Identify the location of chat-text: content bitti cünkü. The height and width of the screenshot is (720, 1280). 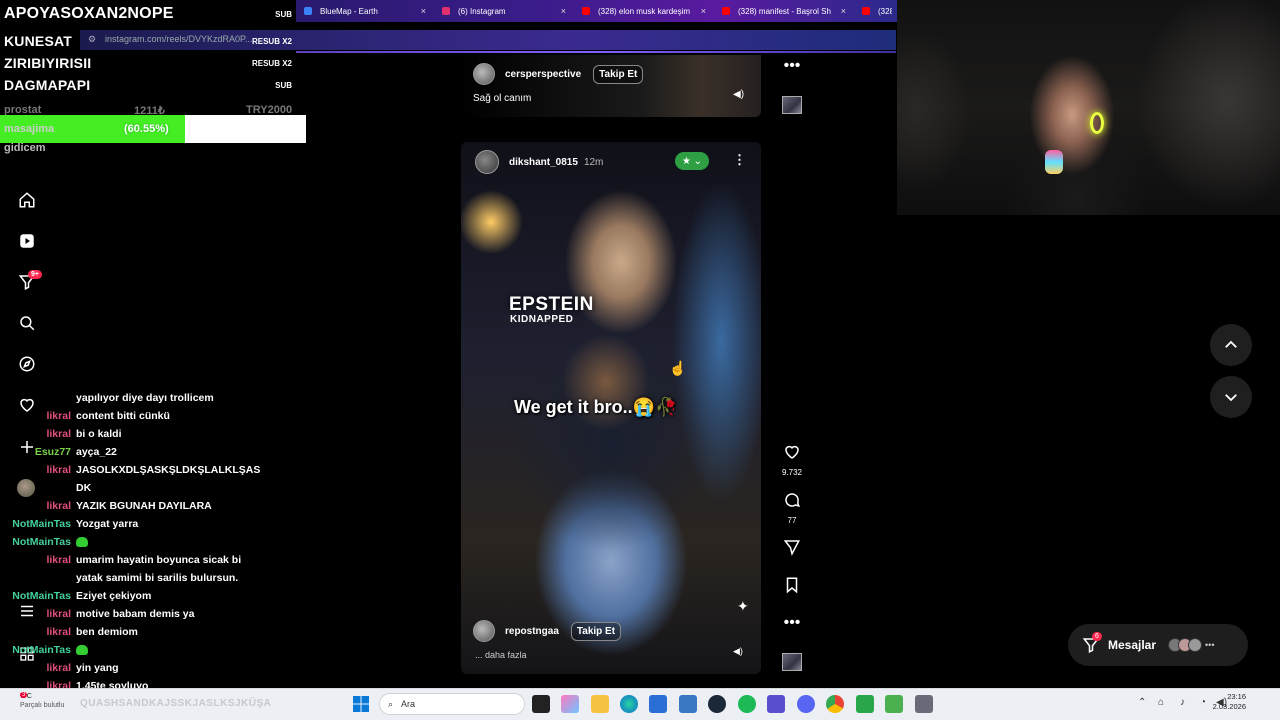
(123, 416).